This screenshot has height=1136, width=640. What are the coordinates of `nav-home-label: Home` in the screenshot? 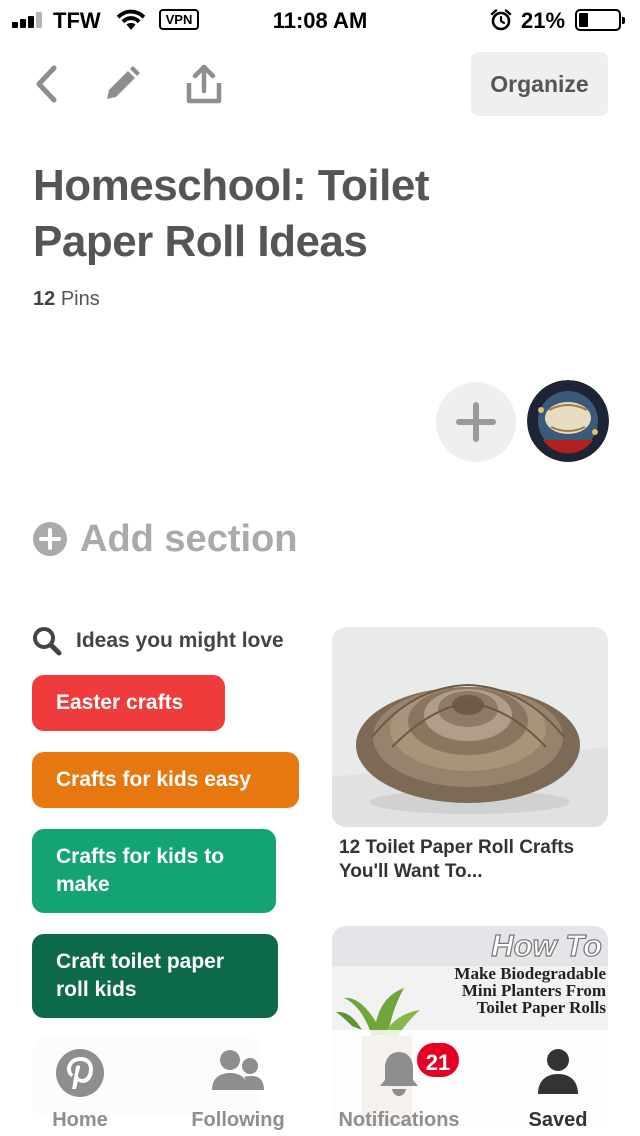 It's located at (80, 1120).